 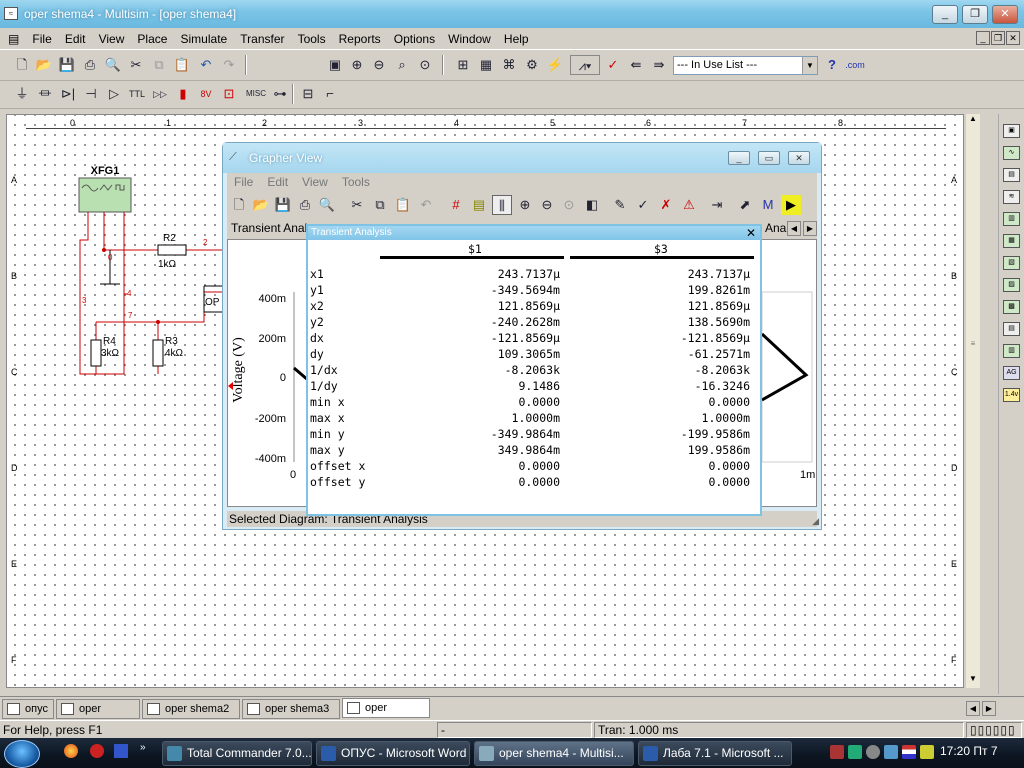 I want to click on print-preview-icon: 🔍, so click(x=327, y=205).